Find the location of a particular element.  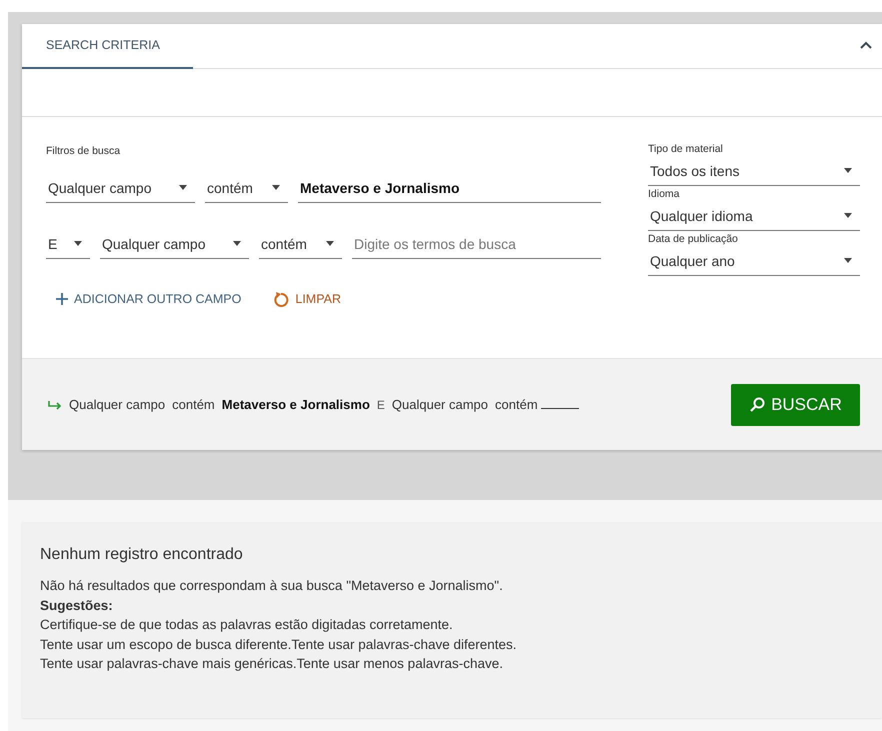

dropdown: Qualquer ano is located at coordinates (754, 261).